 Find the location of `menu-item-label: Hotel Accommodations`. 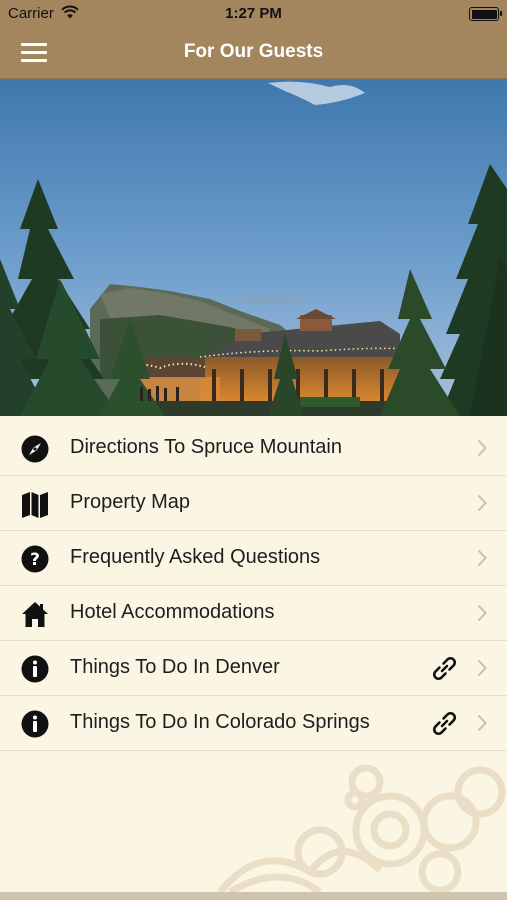

menu-item-label: Hotel Accommodations is located at coordinates (172, 612).